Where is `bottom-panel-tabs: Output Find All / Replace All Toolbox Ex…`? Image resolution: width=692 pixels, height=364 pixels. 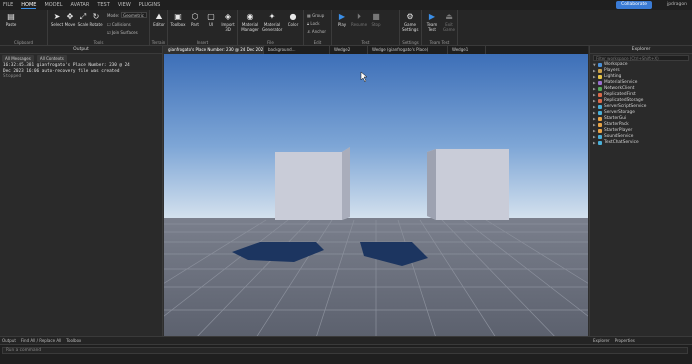 bottom-panel-tabs: Output Find All / Replace All Toolbox Ex… is located at coordinates (346, 340).